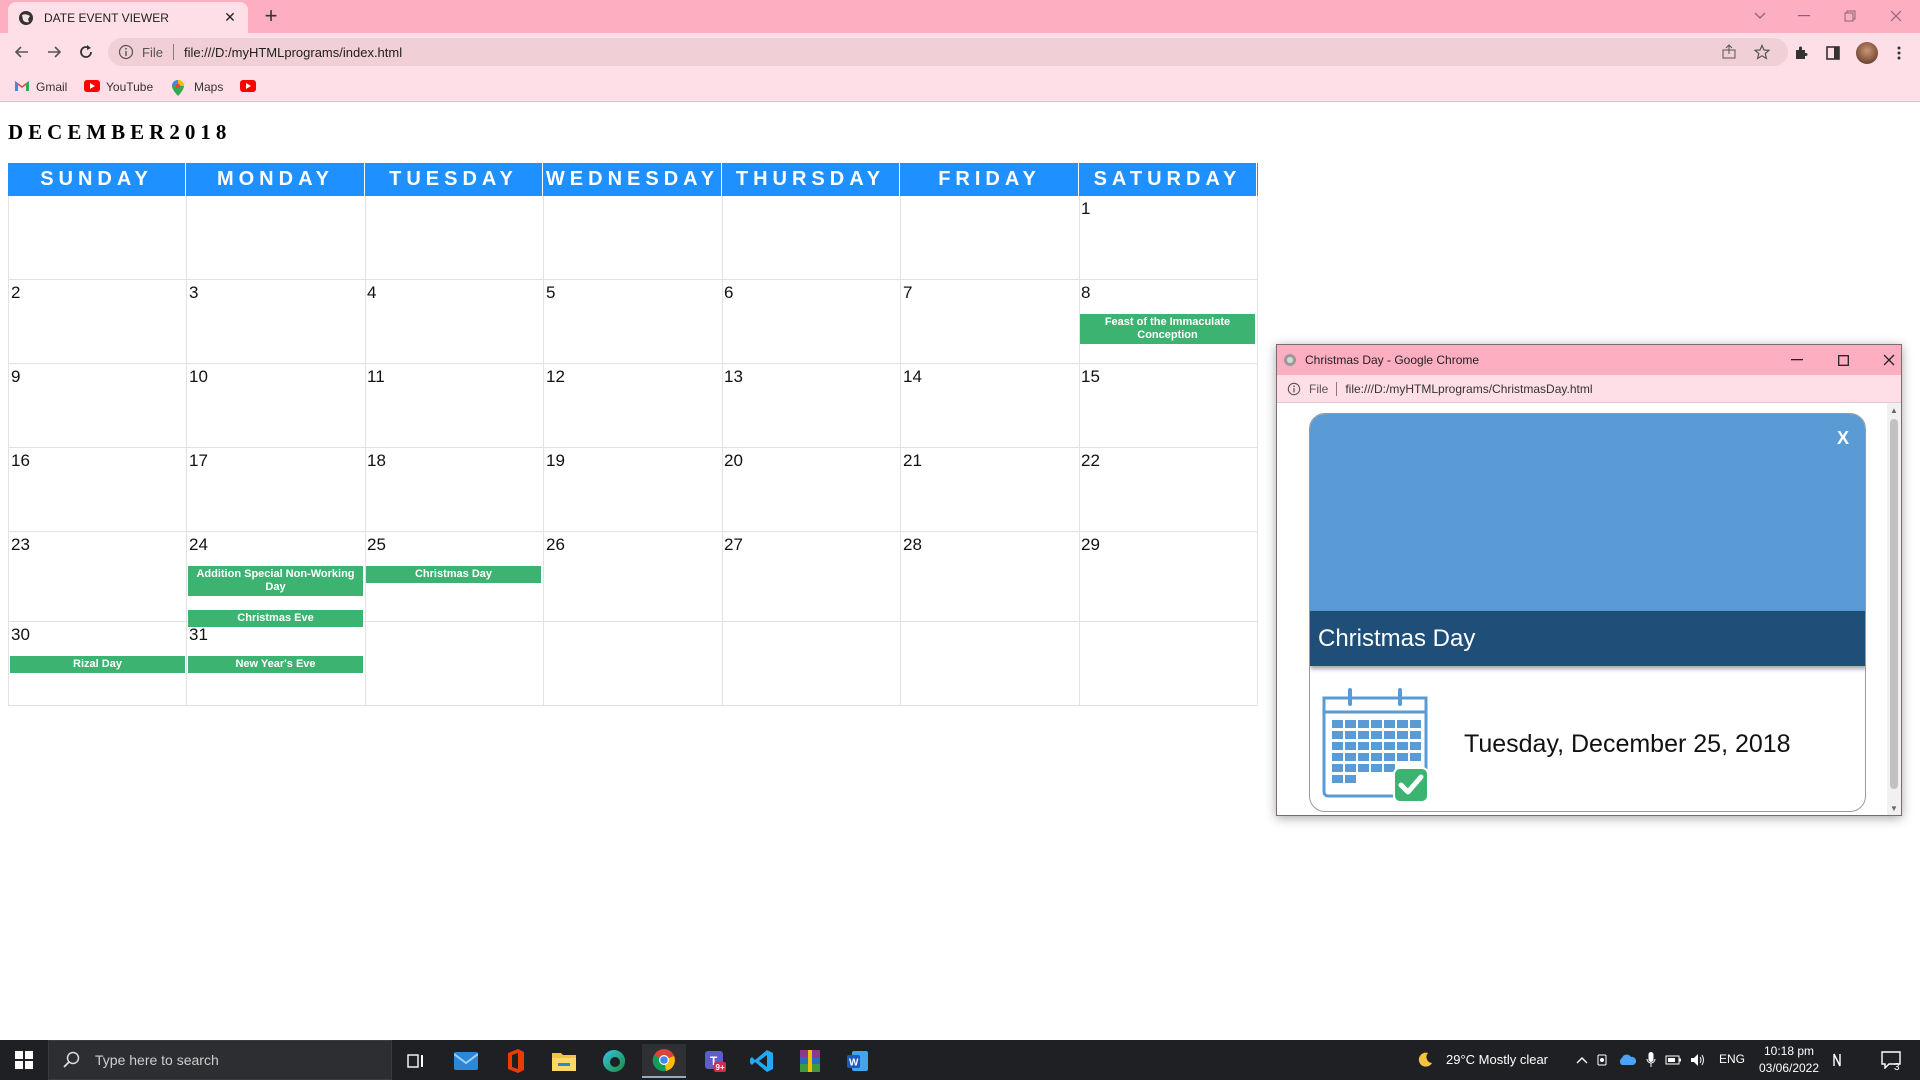 The image size is (1920, 1080). Describe the element at coordinates (1729, 52) in the screenshot. I see `share-icon` at that location.